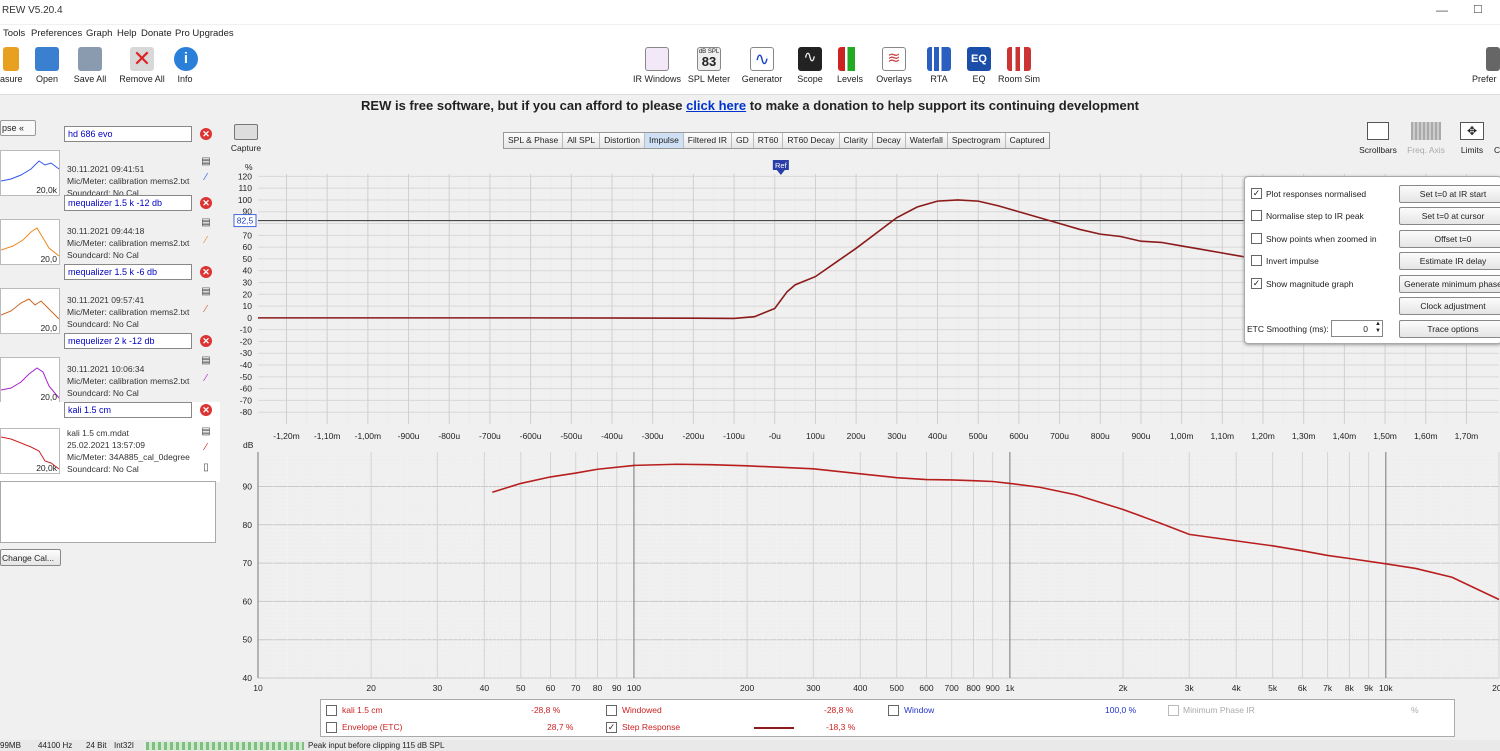  I want to click on magnitude-x-tick: 500, so click(897, 688).